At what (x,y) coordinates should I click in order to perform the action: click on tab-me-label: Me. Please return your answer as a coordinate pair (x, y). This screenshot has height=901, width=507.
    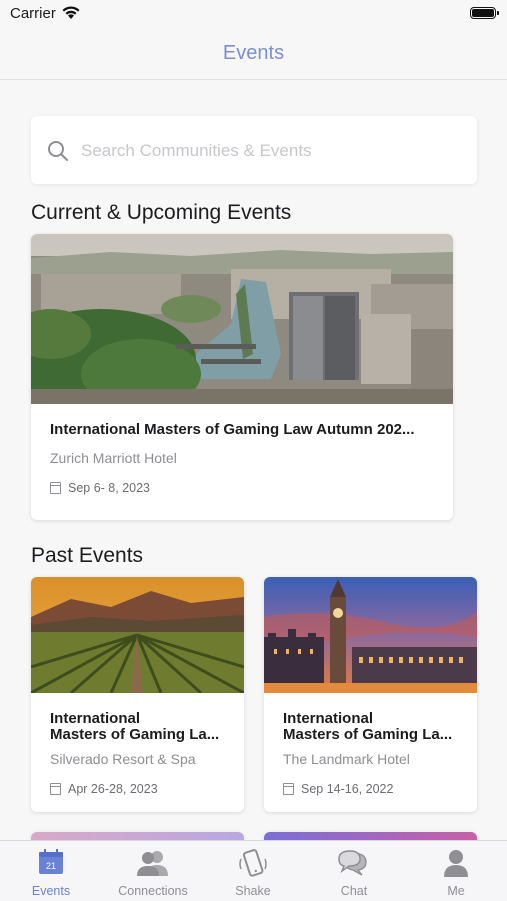
    Looking at the image, I should click on (456, 891).